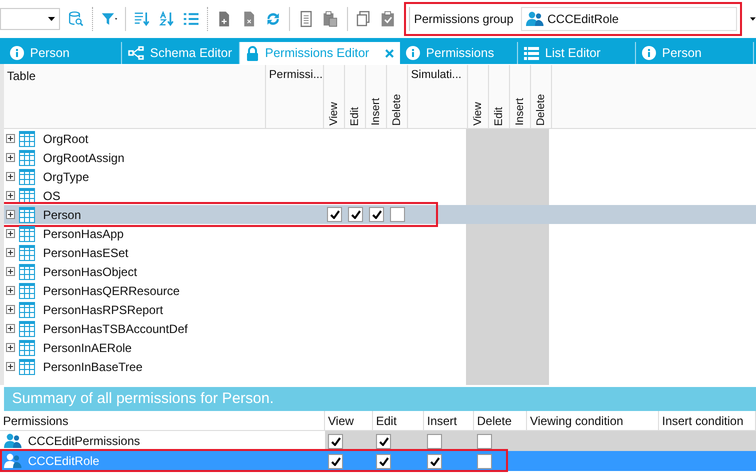 This screenshot has height=475, width=756. Describe the element at coordinates (83, 234) in the screenshot. I see `table-name: PersonHasApp` at that location.